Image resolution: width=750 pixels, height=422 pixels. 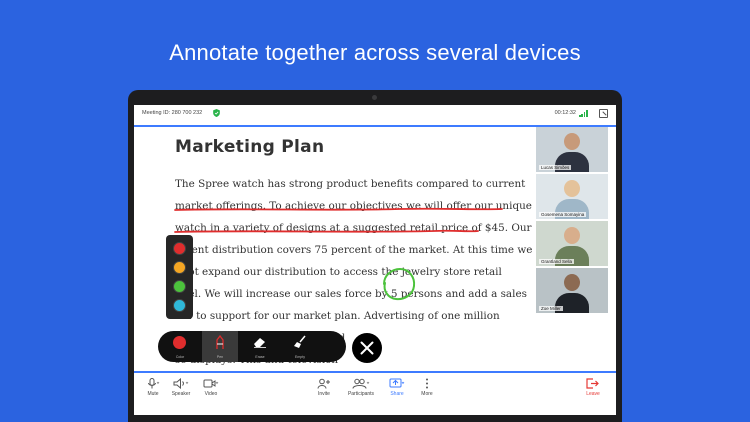 I want to click on video-camera-icon, so click(x=211, y=383).